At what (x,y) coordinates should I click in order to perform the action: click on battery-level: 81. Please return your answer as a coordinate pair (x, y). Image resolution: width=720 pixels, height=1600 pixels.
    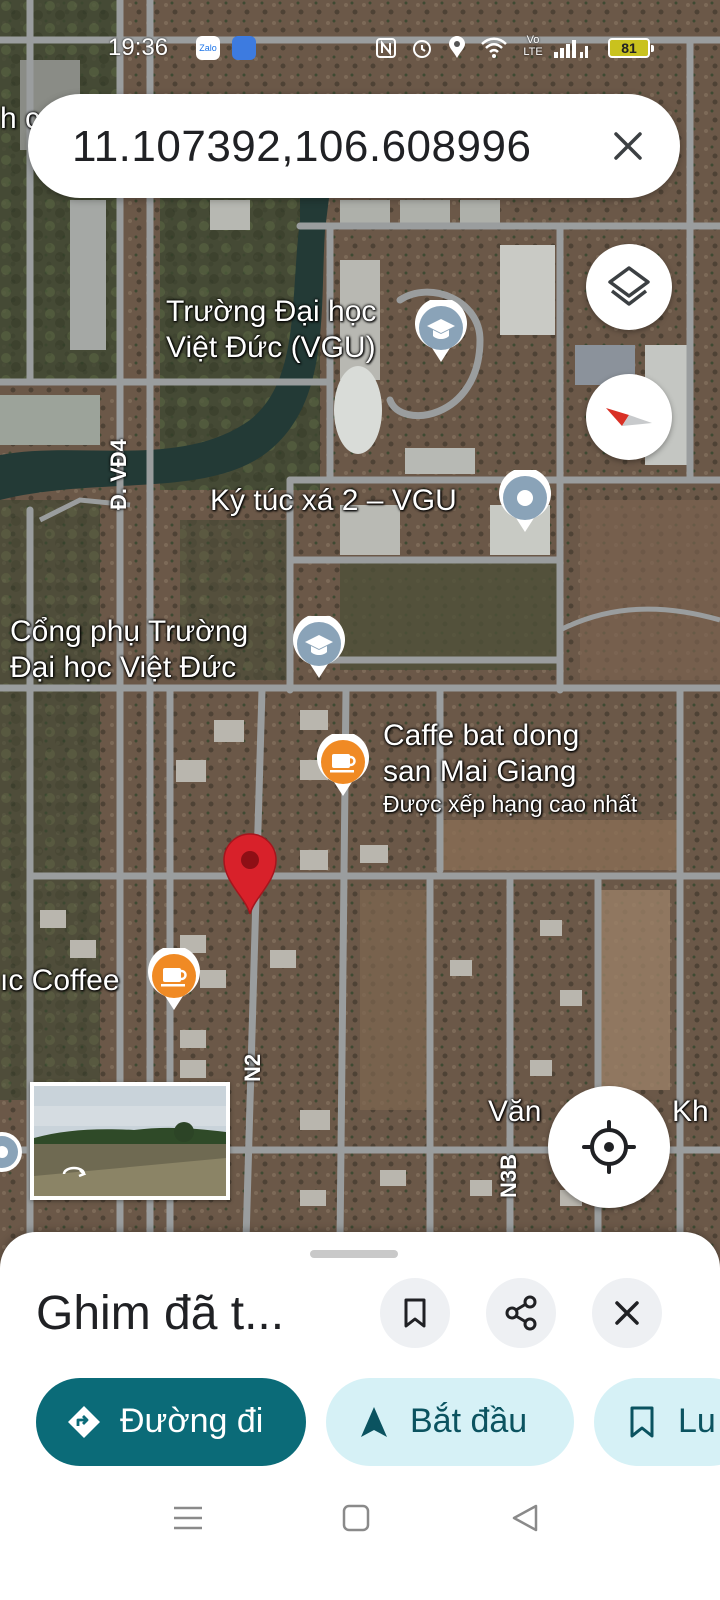
    Looking at the image, I should click on (629, 48).